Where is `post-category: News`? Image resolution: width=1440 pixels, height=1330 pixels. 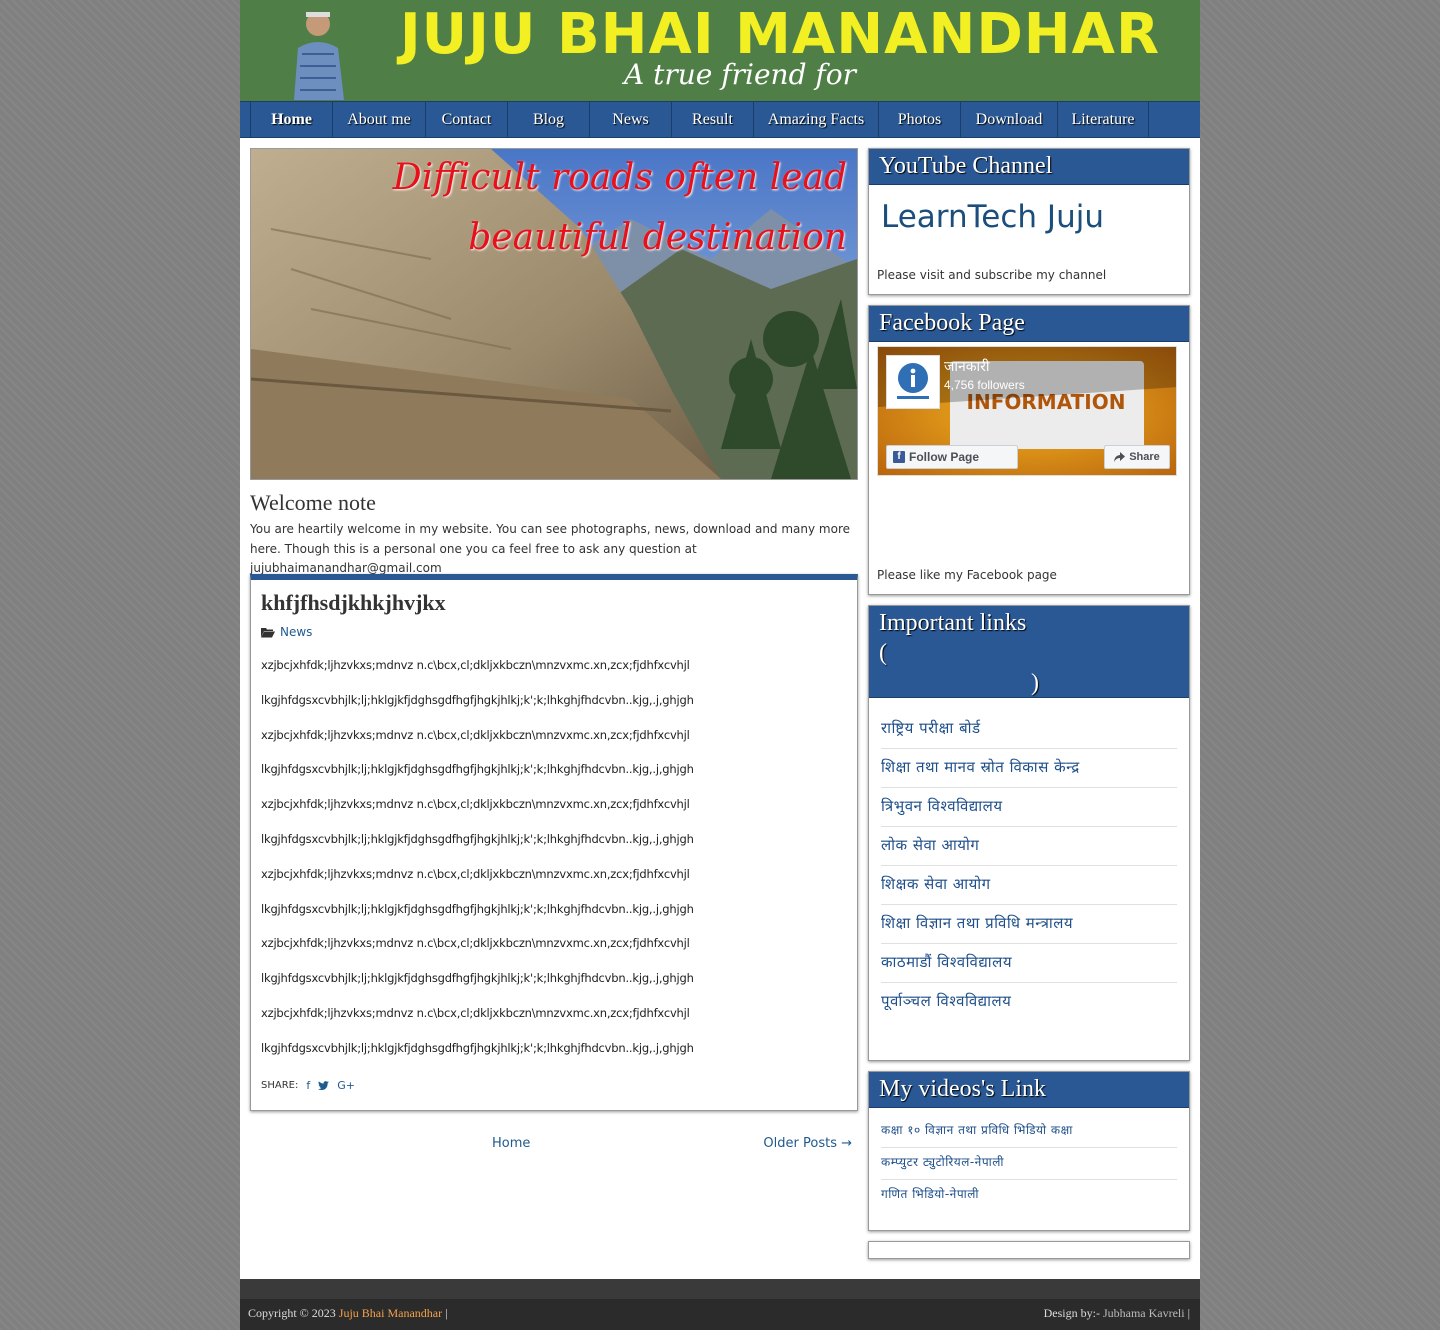 post-category: News is located at coordinates (286, 632).